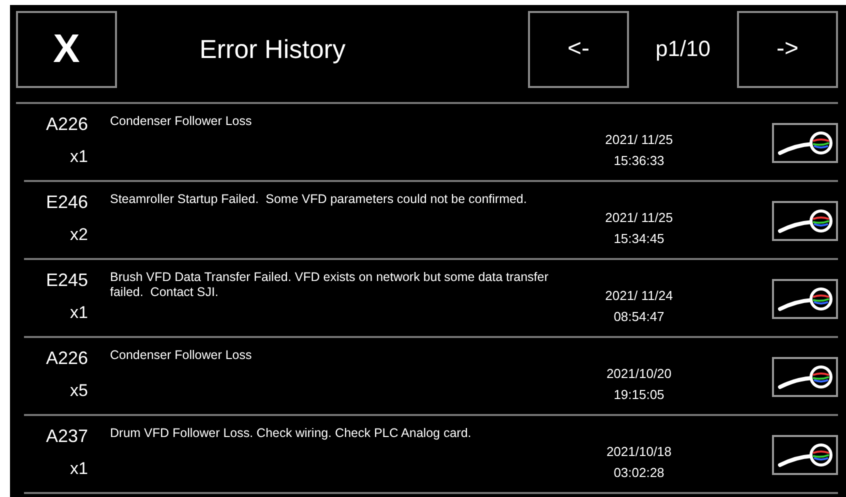 The image size is (846, 497). I want to click on error-time: 08:54:47, so click(639, 316).